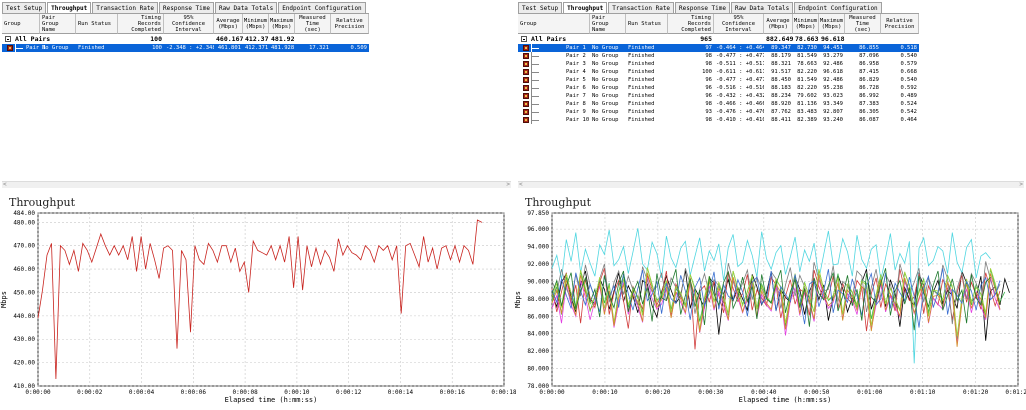  I want to click on x-tick-label: 0:01:20, so click(976, 392).